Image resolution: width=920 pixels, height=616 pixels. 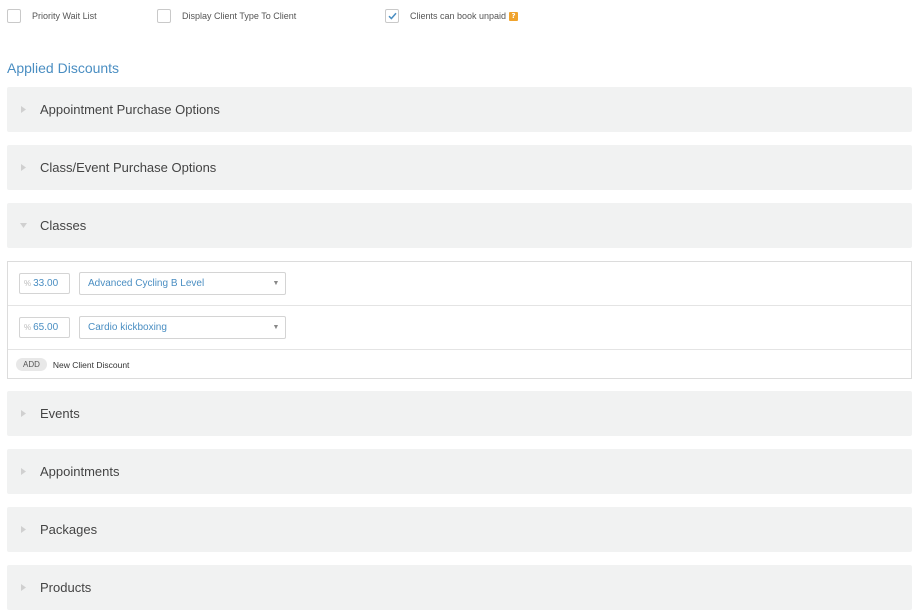 I want to click on panel-label: Class/Event Purchase Options, so click(x=128, y=167).